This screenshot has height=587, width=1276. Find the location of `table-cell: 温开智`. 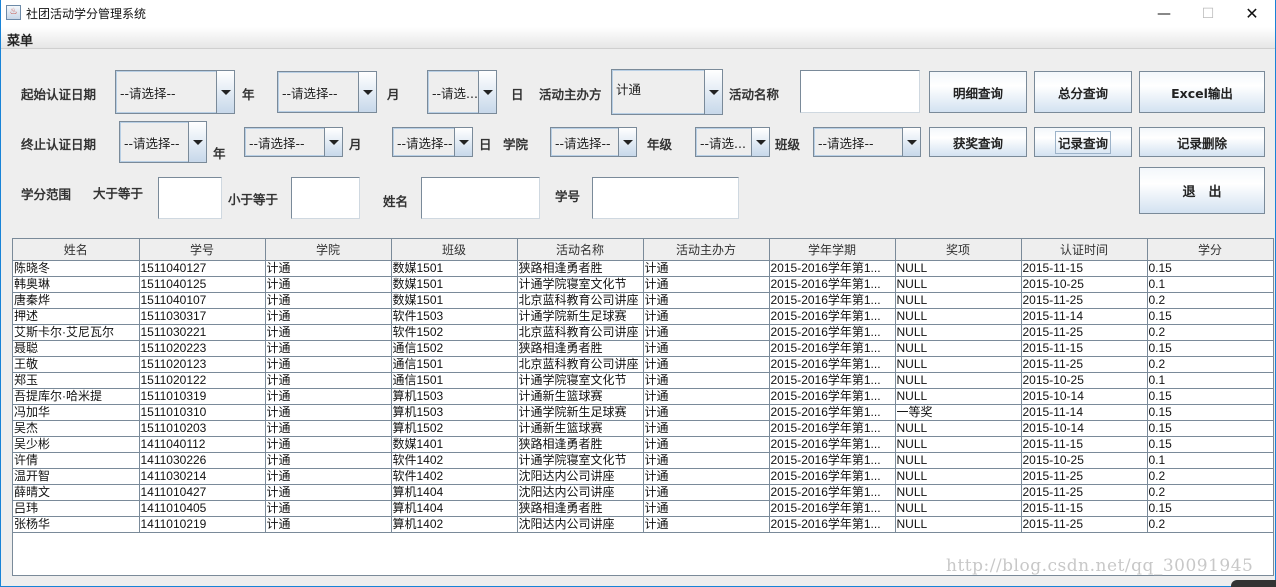

table-cell: 温开智 is located at coordinates (76, 476).